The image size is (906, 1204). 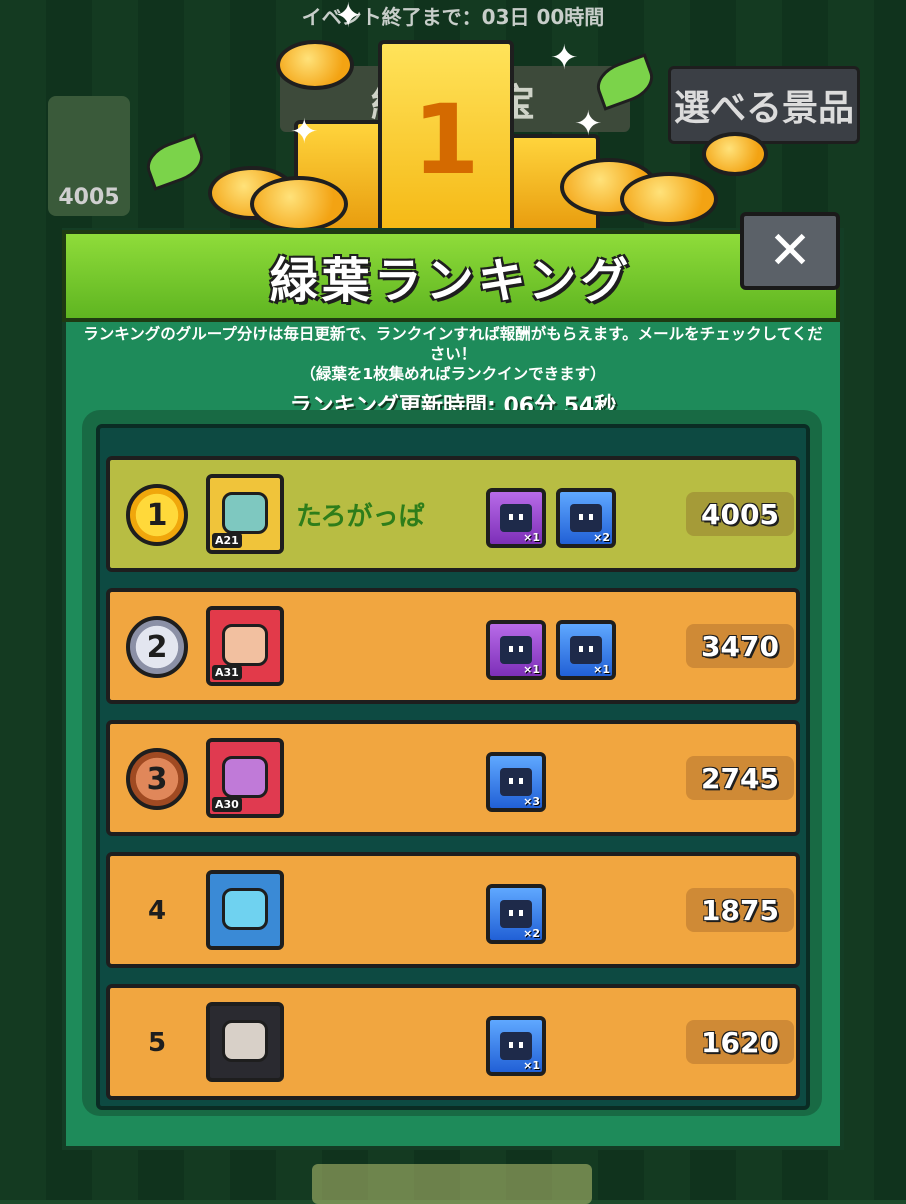 What do you see at coordinates (740, 646) in the screenshot?
I see `player-score: 3470` at bounding box center [740, 646].